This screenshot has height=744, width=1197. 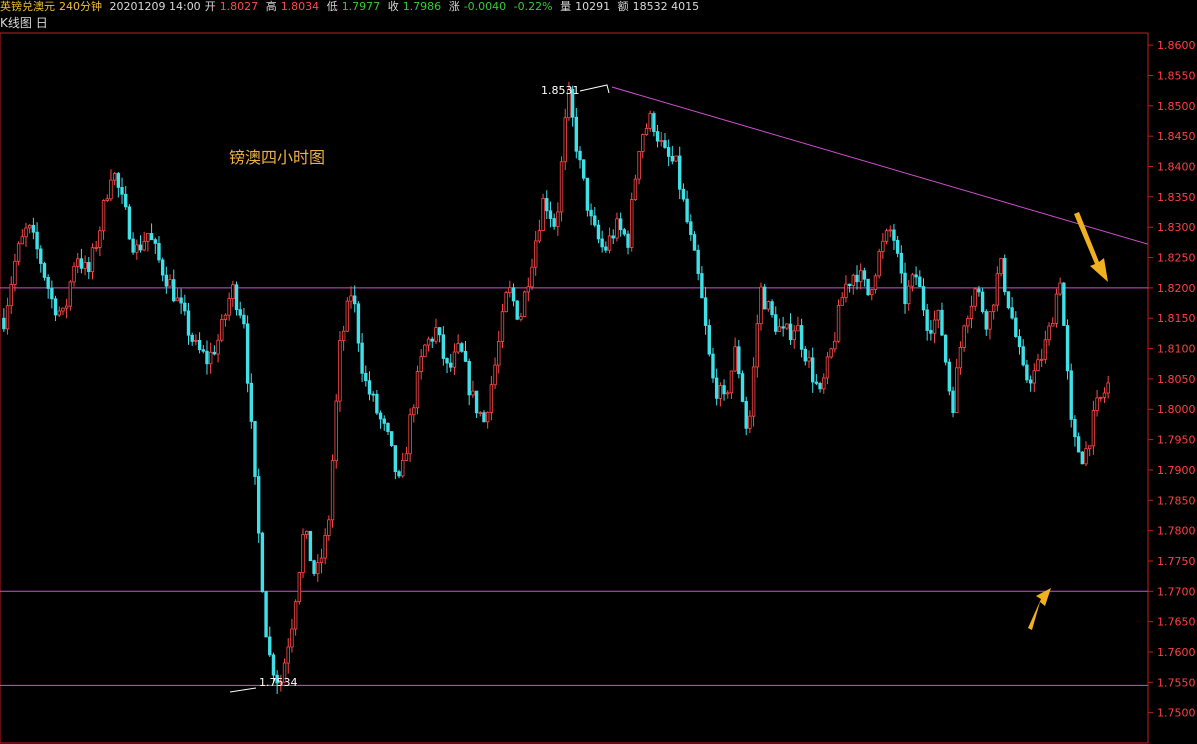 I want to click on y-tick-label: 1.7500, so click(x=1176, y=713).